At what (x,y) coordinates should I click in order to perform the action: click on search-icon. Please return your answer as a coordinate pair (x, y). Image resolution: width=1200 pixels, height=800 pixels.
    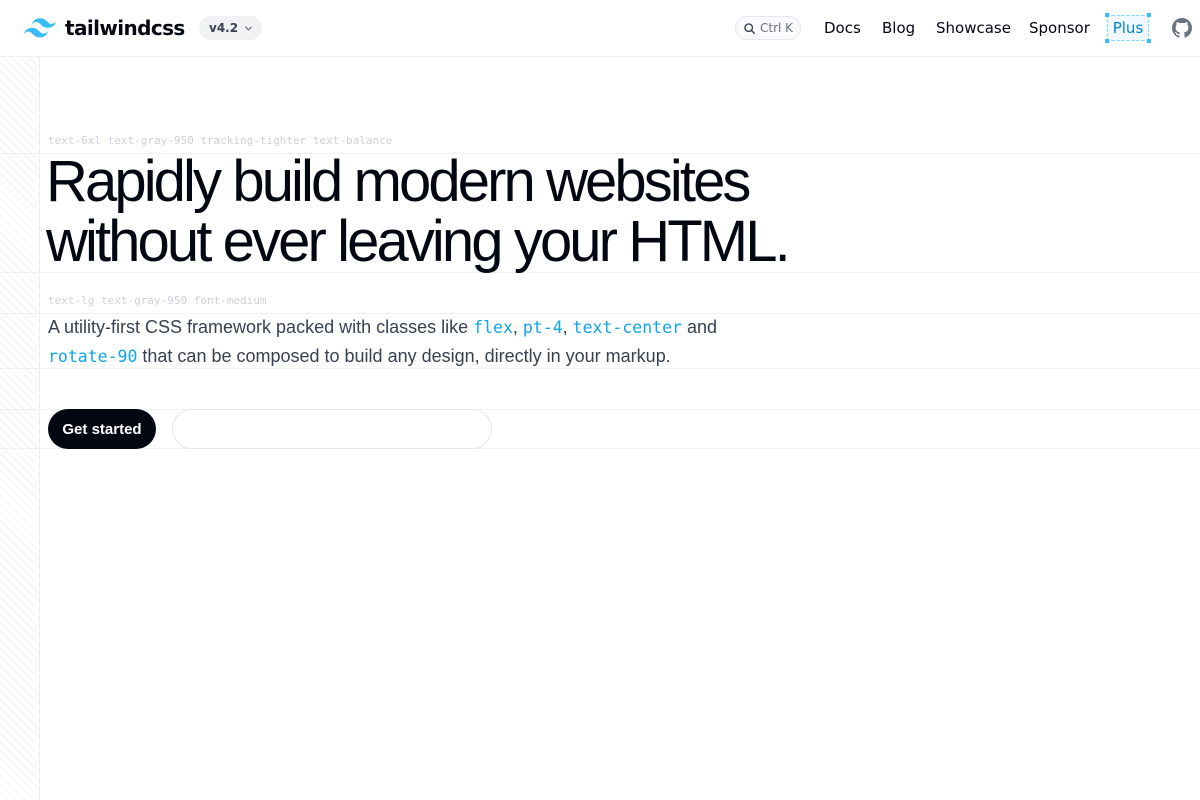
    Looking at the image, I should click on (750, 28).